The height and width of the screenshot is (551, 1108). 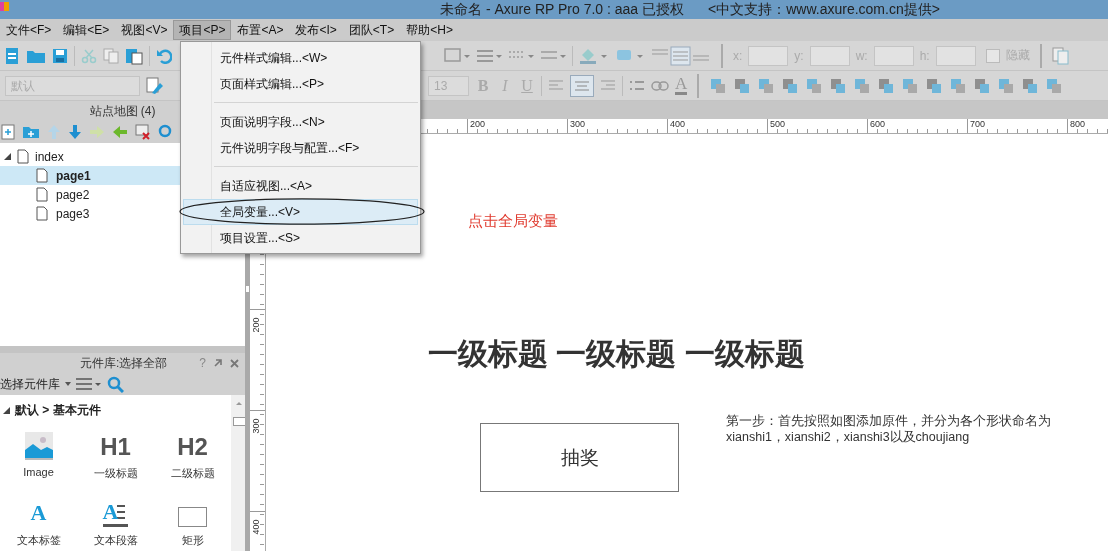 What do you see at coordinates (60, 55) in the screenshot?
I see `save-icon` at bounding box center [60, 55].